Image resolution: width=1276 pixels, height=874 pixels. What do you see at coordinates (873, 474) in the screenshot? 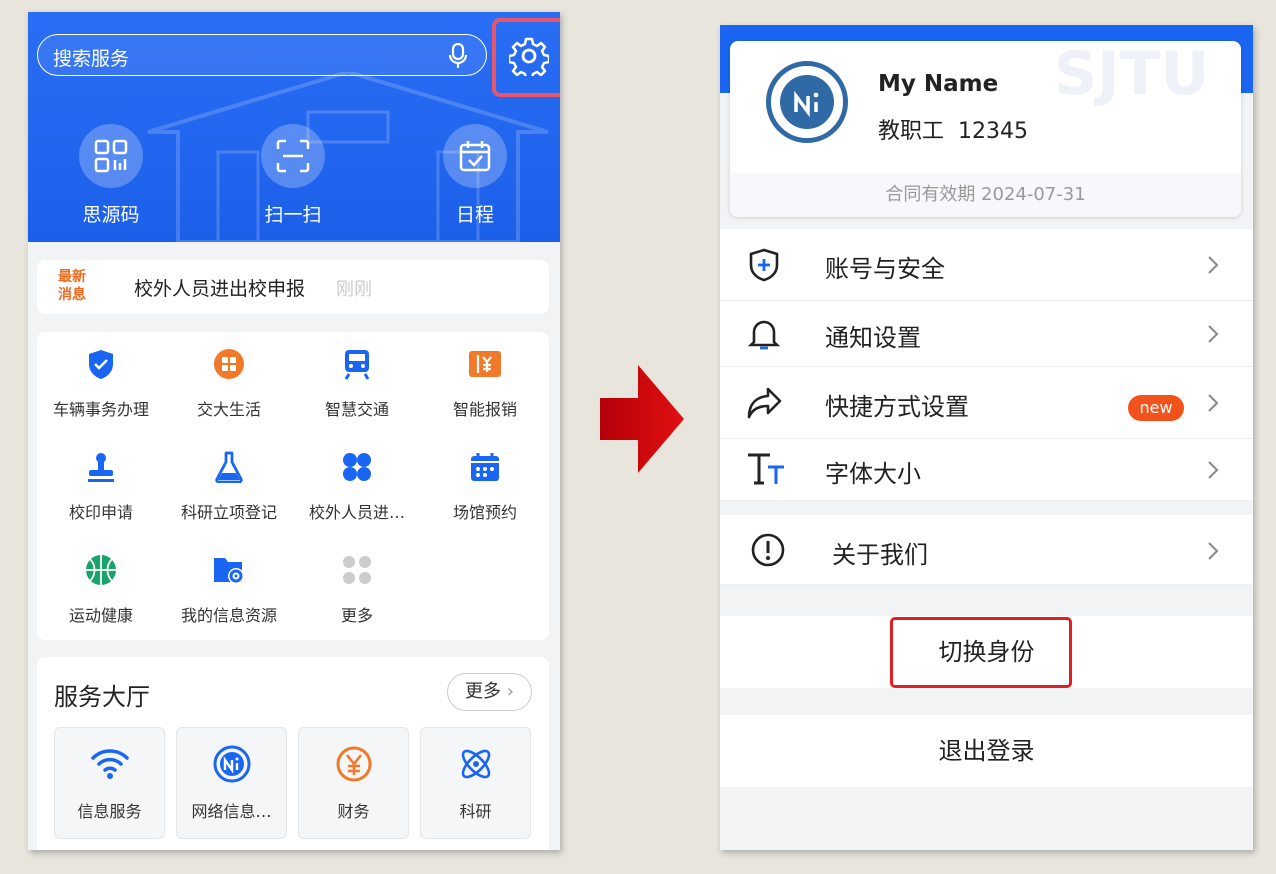
I see `menu-label: 字体大小` at bounding box center [873, 474].